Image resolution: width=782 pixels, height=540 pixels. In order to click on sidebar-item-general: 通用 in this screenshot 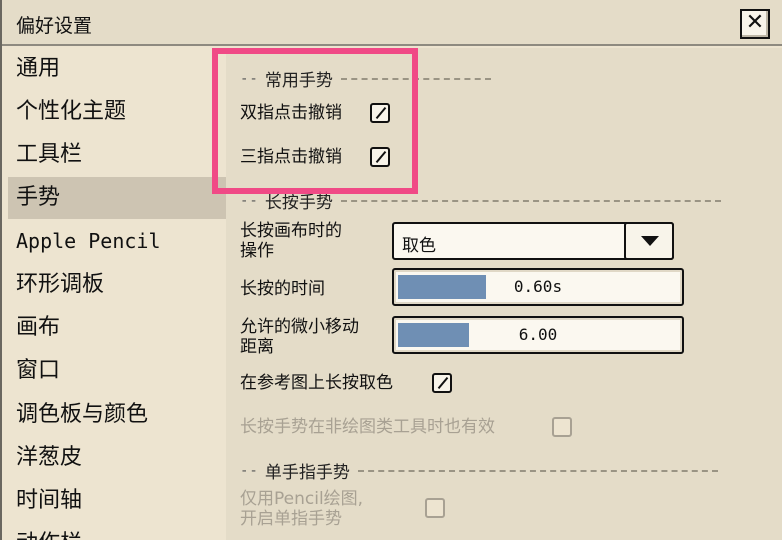, I will do `click(117, 69)`.